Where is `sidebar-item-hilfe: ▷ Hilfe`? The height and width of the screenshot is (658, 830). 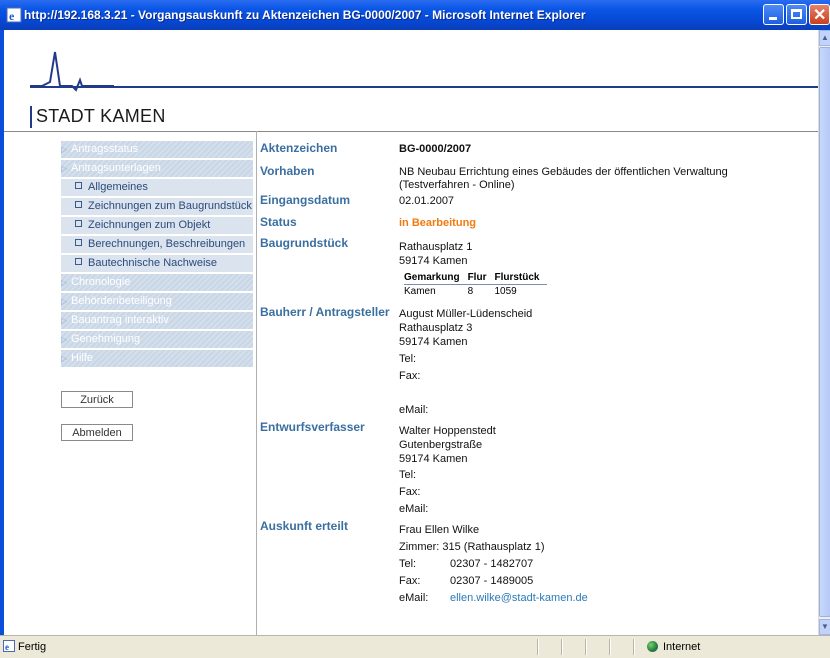
sidebar-item-hilfe: ▷ Hilfe is located at coordinates (157, 358).